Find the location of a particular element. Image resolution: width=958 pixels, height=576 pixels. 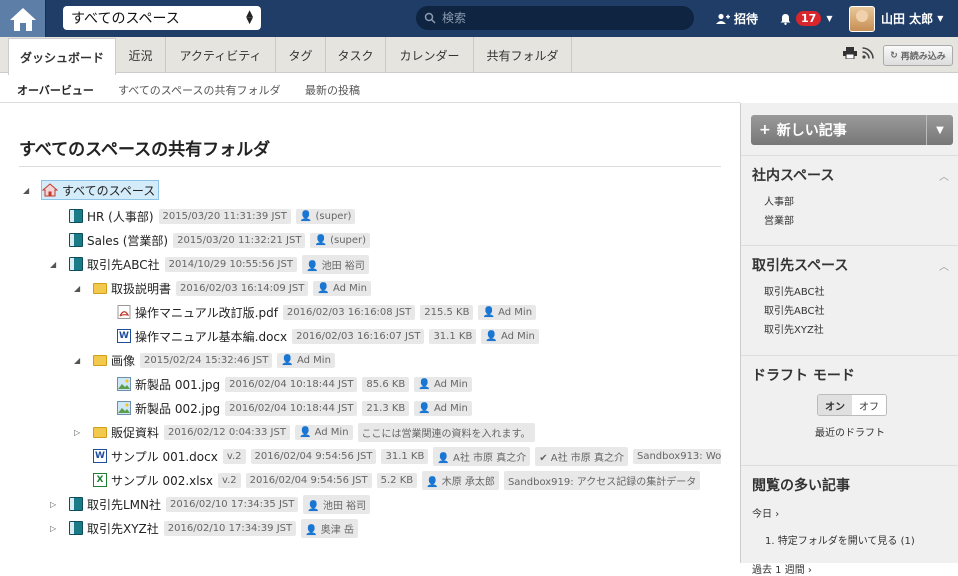

subtab-all-shared-folders: すべてのスペースの共有フォルダ is located at coordinates (199, 90).